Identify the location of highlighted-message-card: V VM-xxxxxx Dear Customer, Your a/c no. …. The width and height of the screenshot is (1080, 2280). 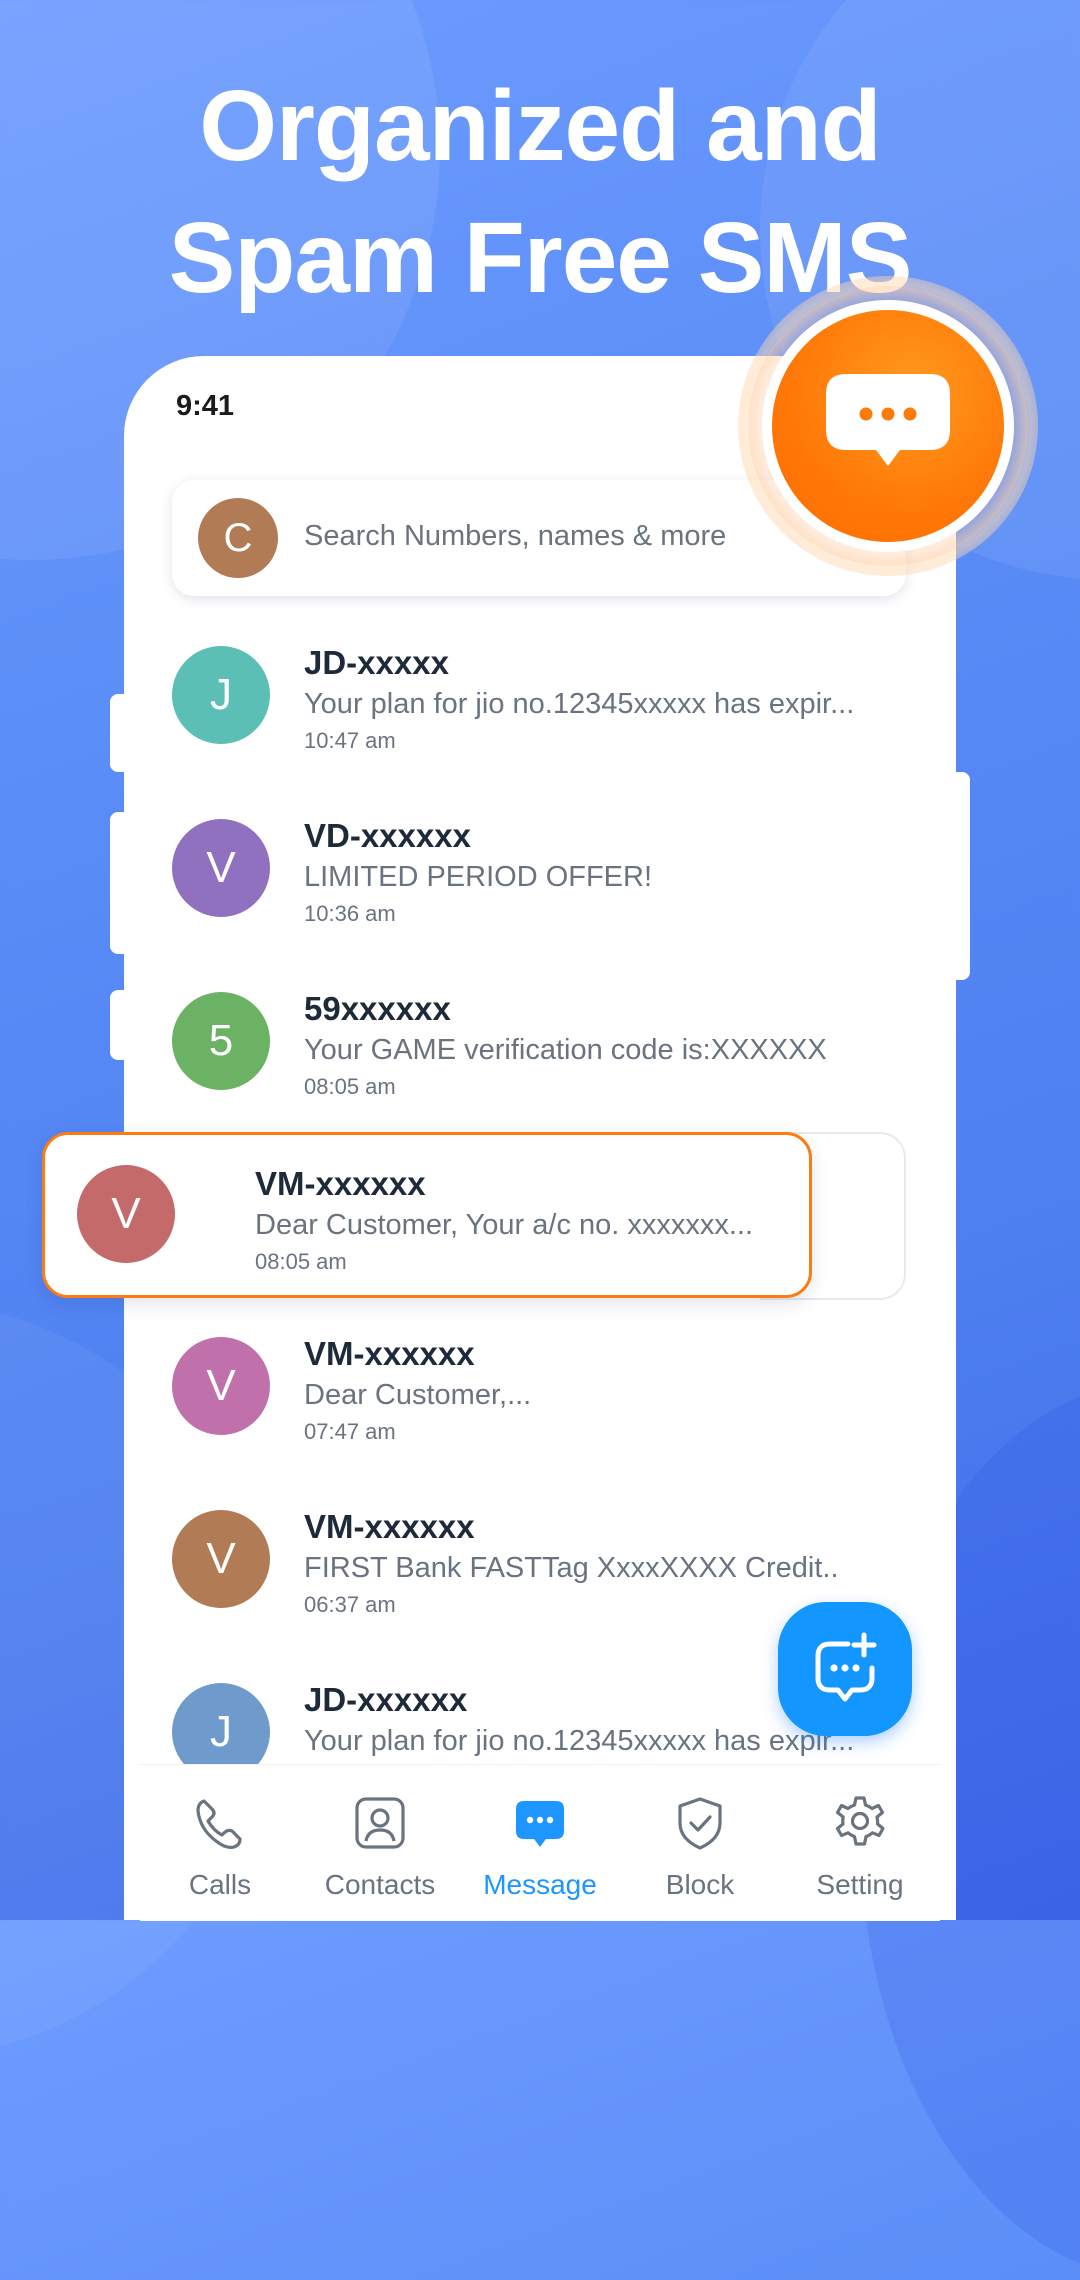
(427, 1215).